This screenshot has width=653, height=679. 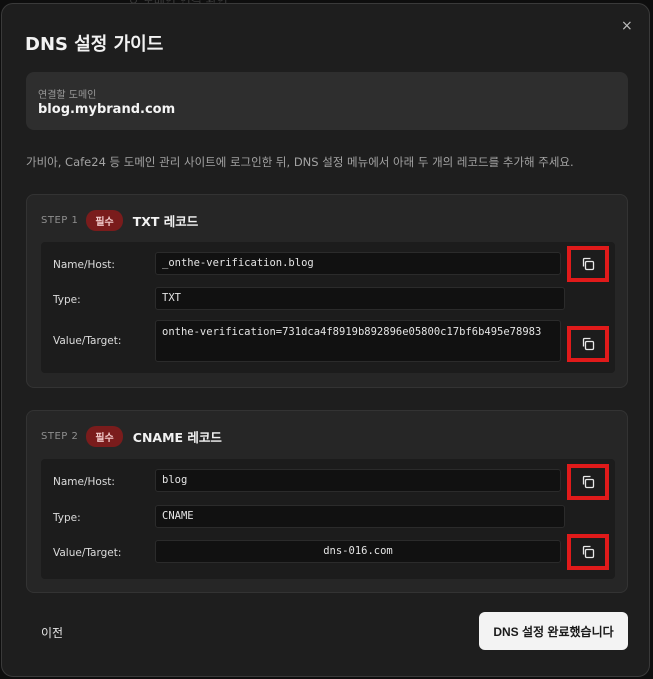 What do you see at coordinates (358, 480) in the screenshot?
I see `name-host-field: blog` at bounding box center [358, 480].